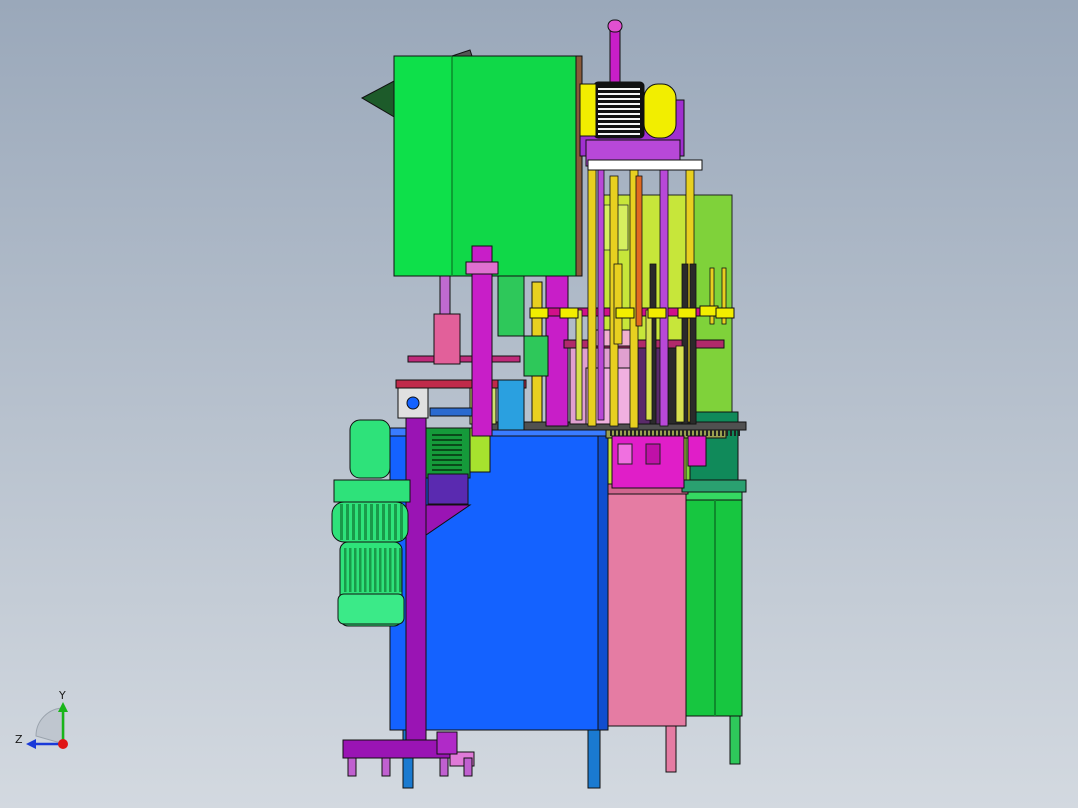  I want to click on coordinate-triad-icon: Y Z, so click(41, 719).